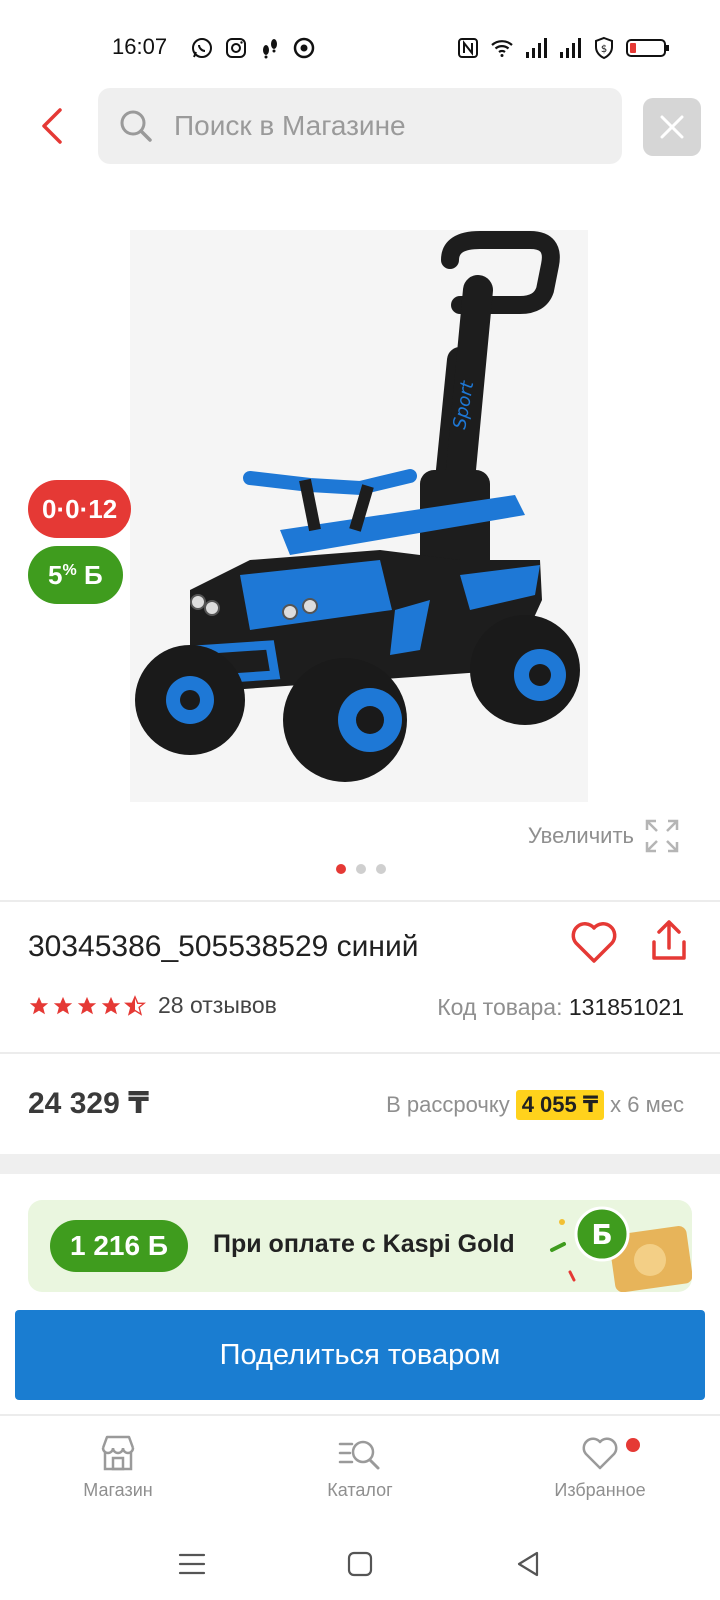 Image resolution: width=720 pixels, height=1600 pixels. Describe the element at coordinates (359, 1455) in the screenshot. I see `catalog-search-icon` at that location.